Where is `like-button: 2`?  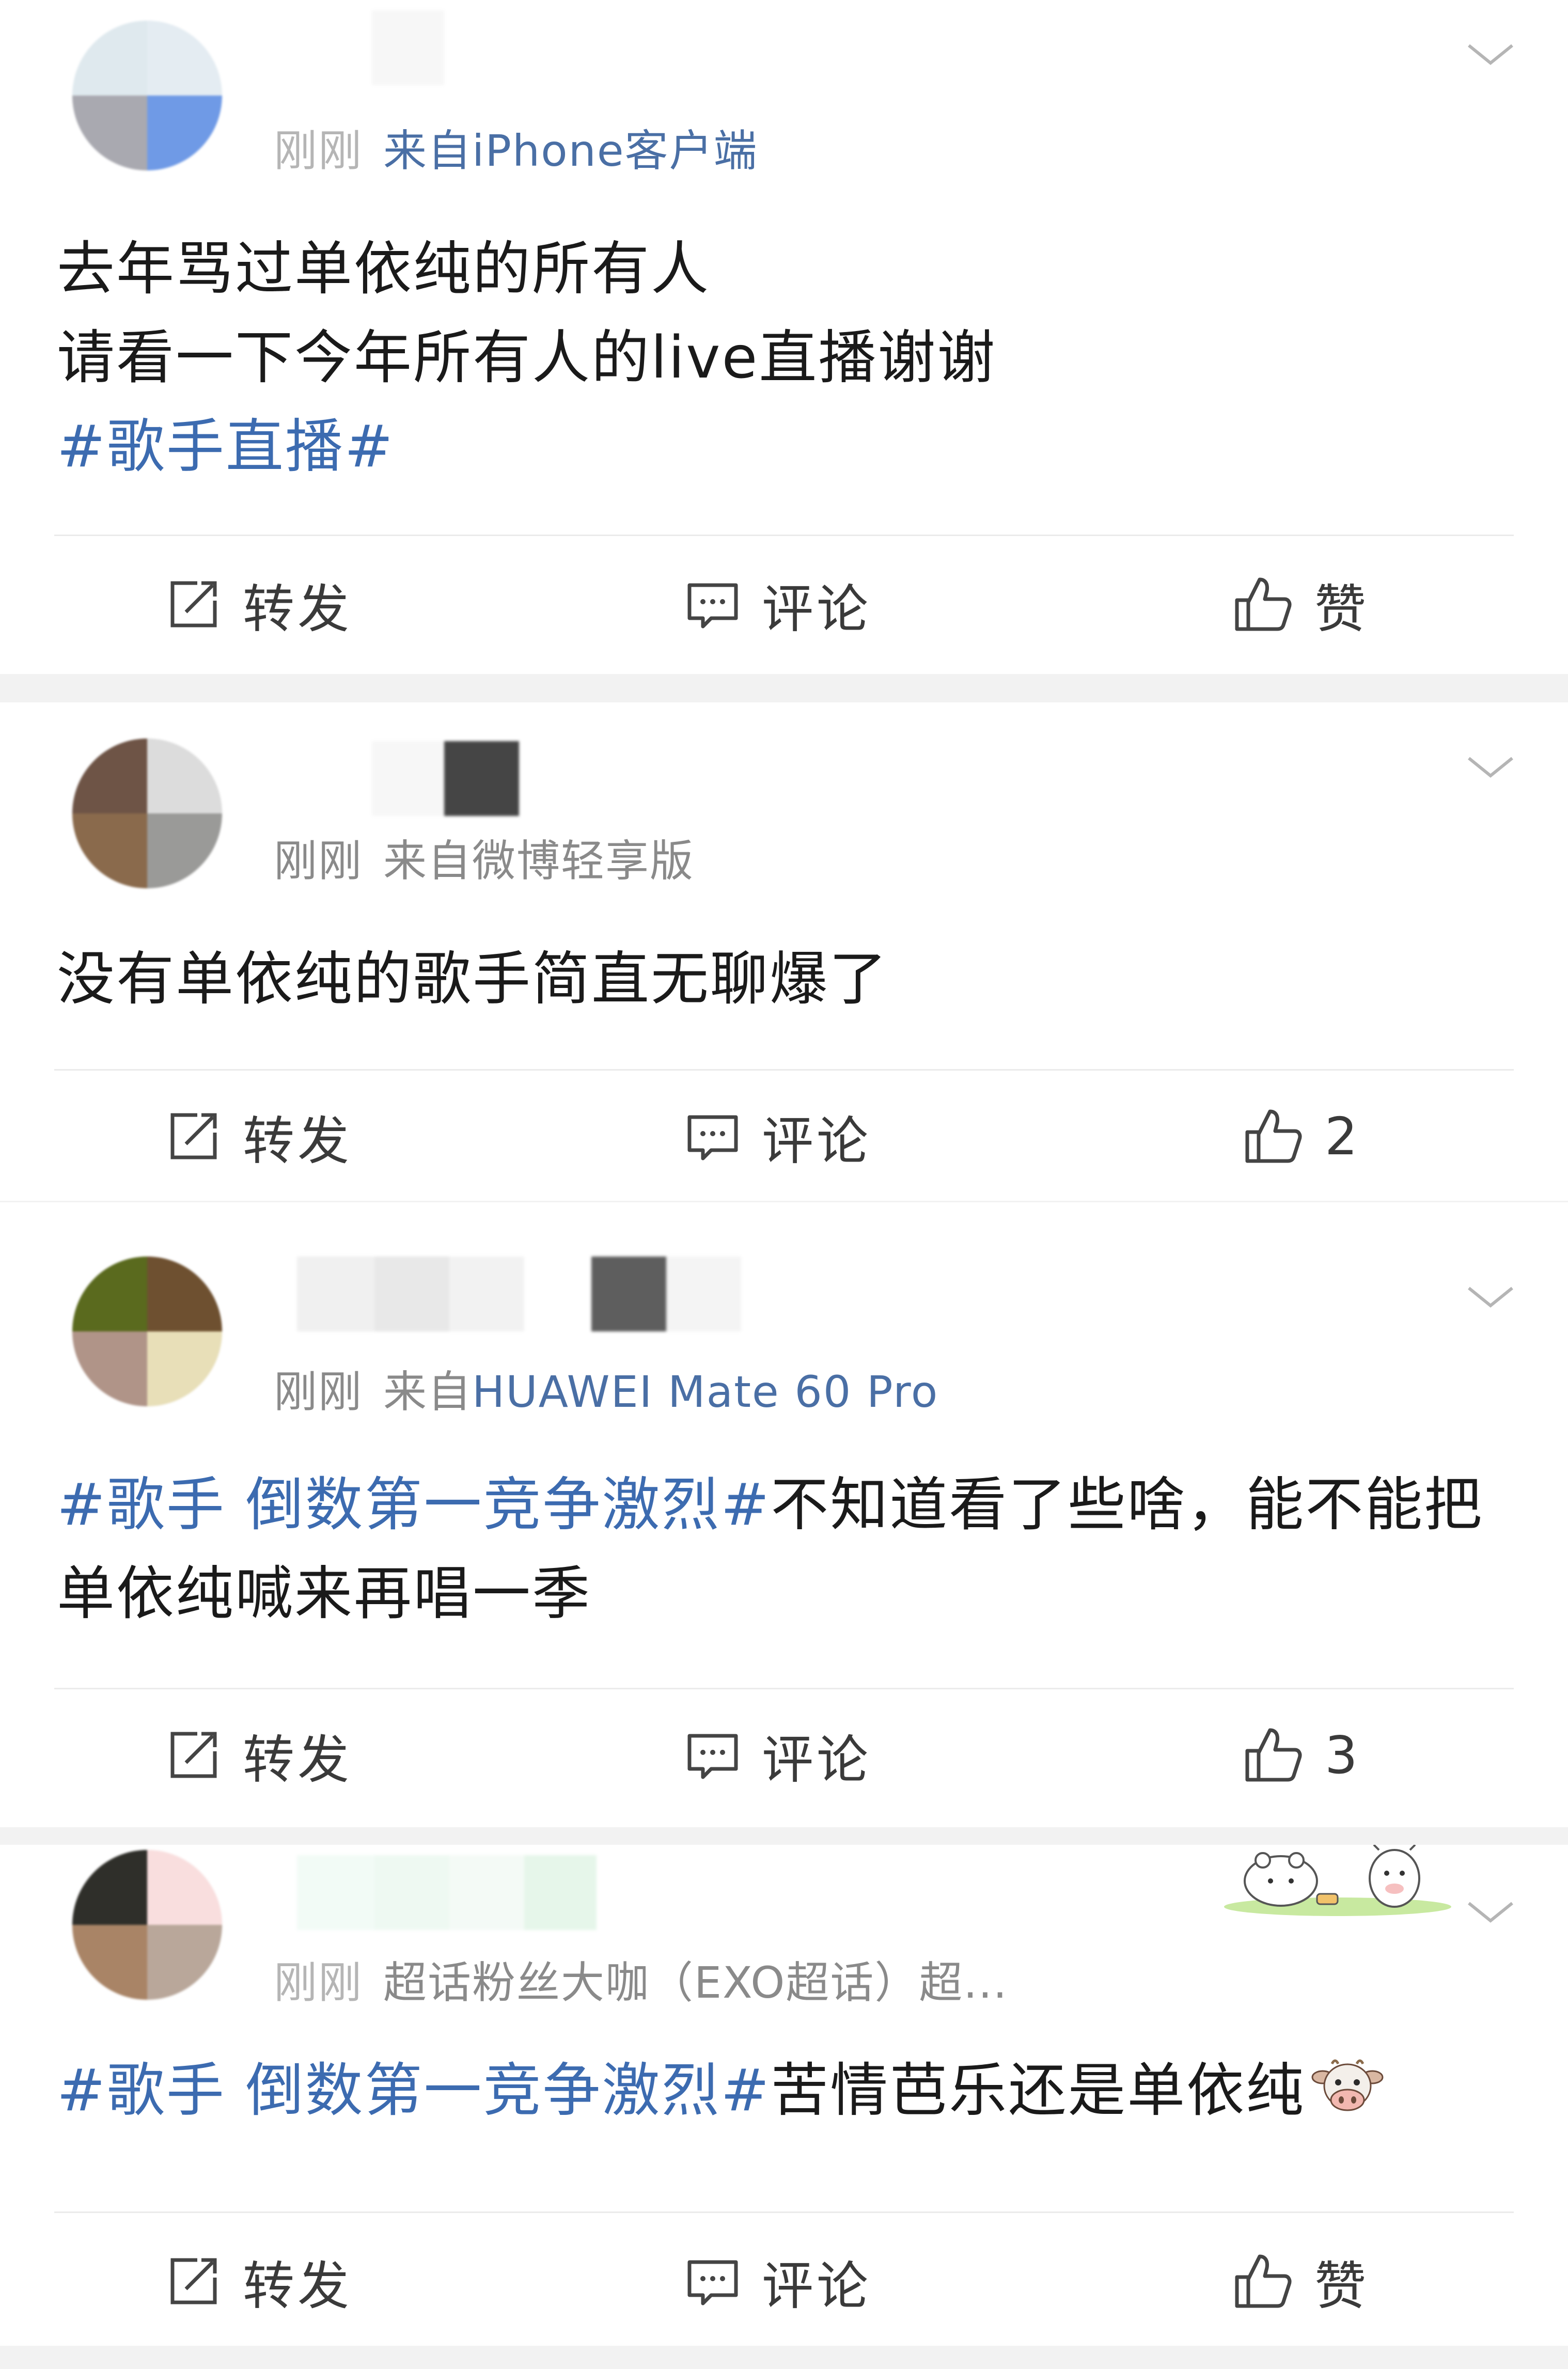
like-button: 2 is located at coordinates (1302, 1136).